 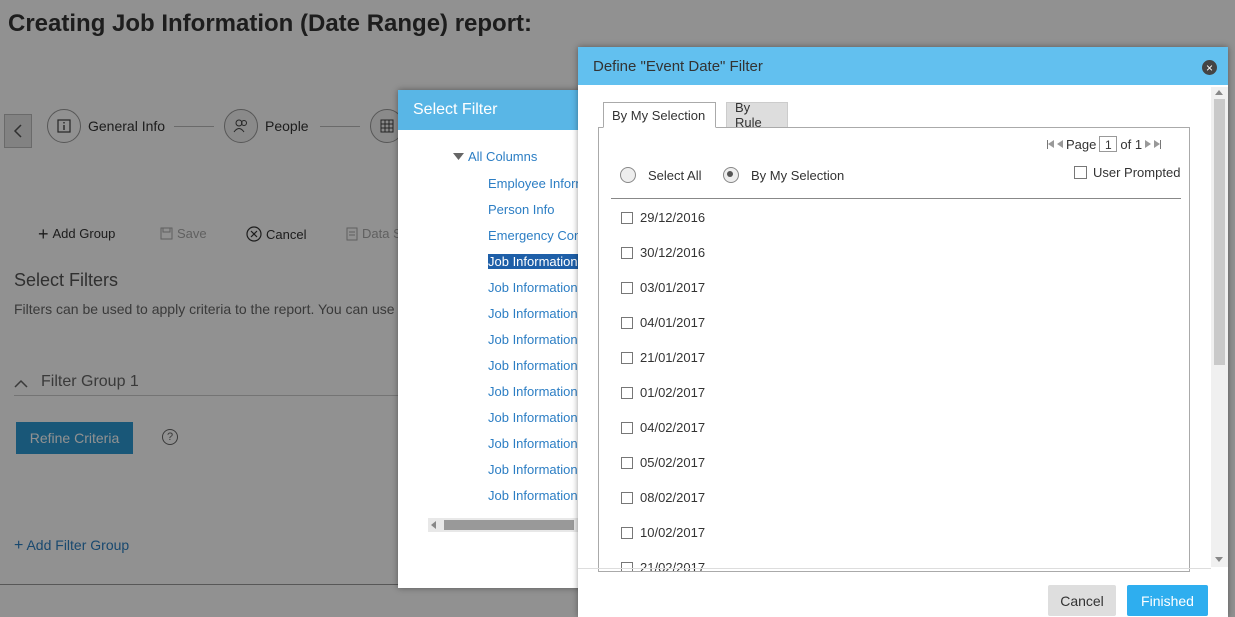 I want to click on scroll-left-arrow-icon, so click(x=433, y=525).